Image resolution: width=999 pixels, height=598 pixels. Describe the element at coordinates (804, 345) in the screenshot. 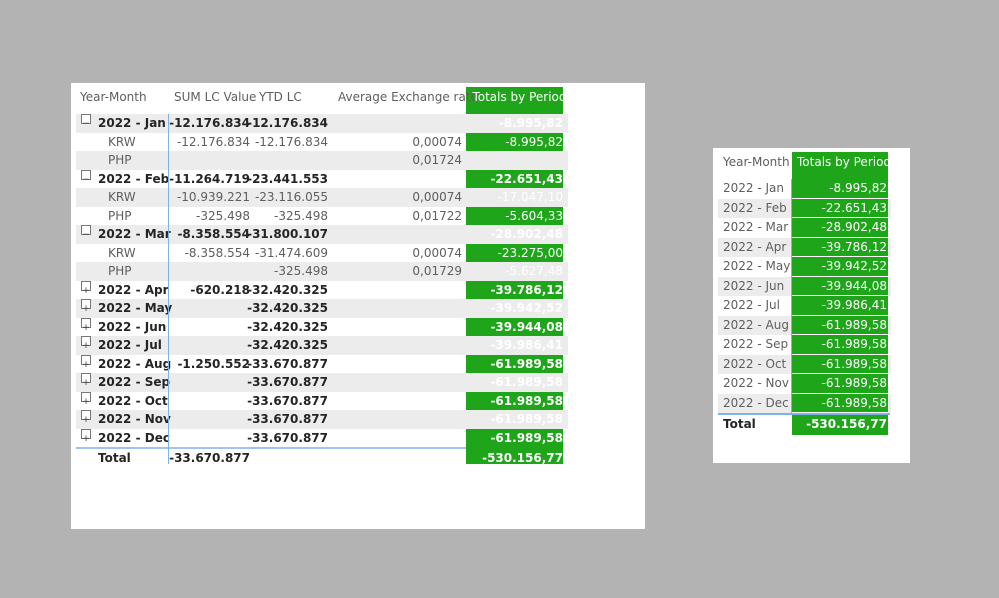

I see `summary-row: 2022 - Sep -61.989,58` at that location.